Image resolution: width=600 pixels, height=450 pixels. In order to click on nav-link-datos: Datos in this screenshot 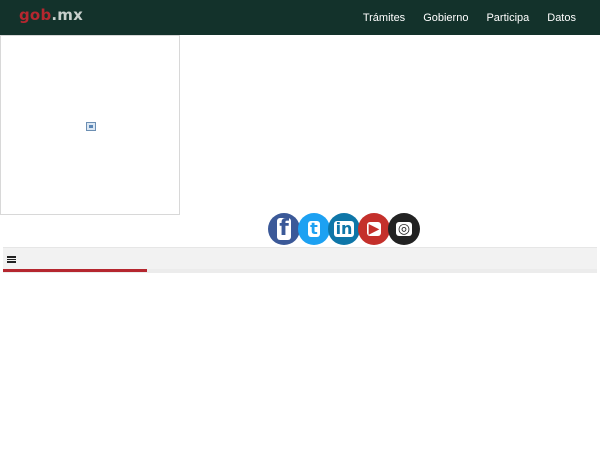, I will do `click(561, 18)`.